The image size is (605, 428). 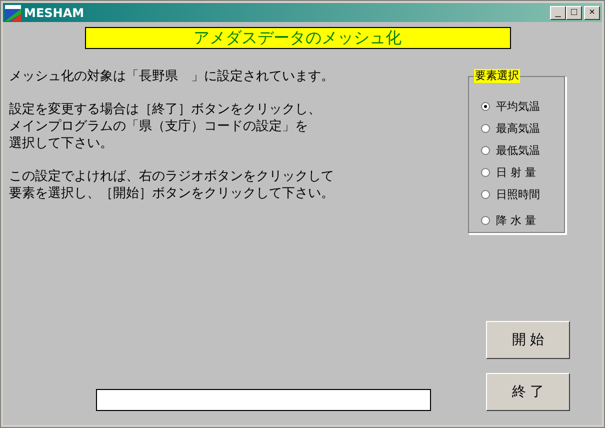 What do you see at coordinates (592, 13) in the screenshot?
I see `close-button: ×` at bounding box center [592, 13].